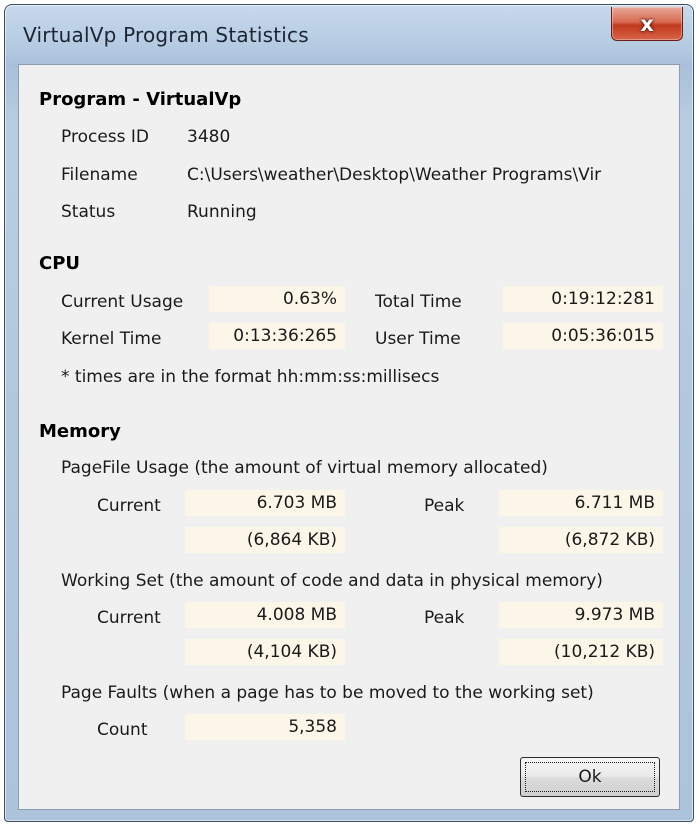 This screenshot has width=700, height=827. I want to click on memory-heading: Memory, so click(80, 431).